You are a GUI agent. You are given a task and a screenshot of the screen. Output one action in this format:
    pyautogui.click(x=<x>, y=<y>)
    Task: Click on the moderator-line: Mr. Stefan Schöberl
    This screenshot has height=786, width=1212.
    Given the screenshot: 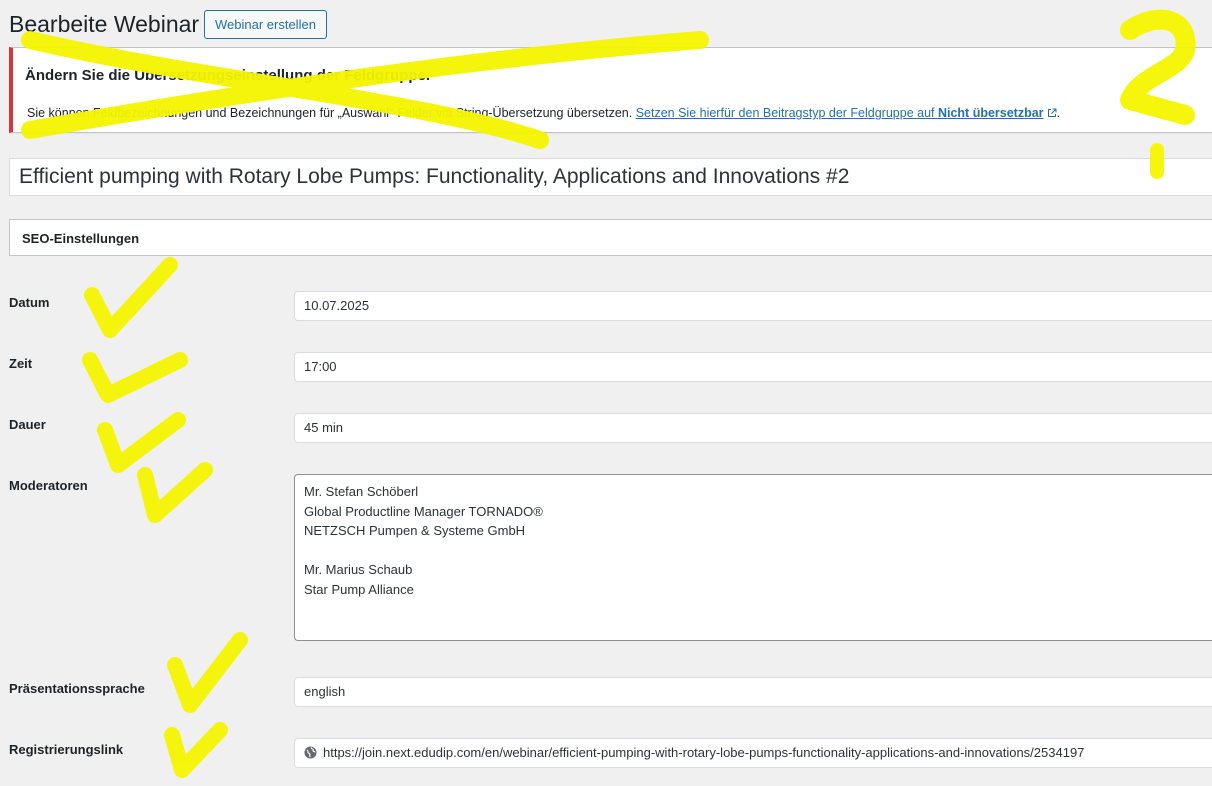 What is the action you would take?
    pyautogui.click(x=361, y=491)
    